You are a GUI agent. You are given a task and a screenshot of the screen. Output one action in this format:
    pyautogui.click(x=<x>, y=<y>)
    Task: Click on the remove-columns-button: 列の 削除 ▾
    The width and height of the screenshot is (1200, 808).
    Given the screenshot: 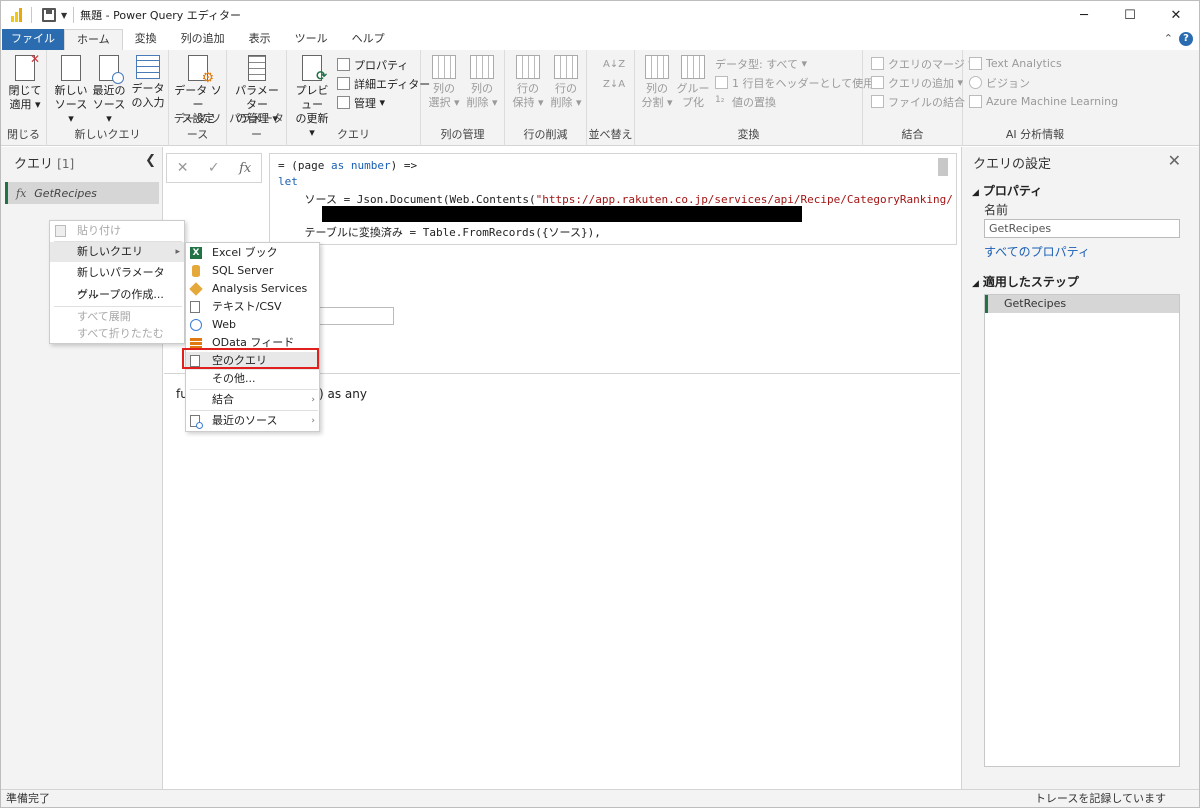 What is the action you would take?
    pyautogui.click(x=482, y=82)
    